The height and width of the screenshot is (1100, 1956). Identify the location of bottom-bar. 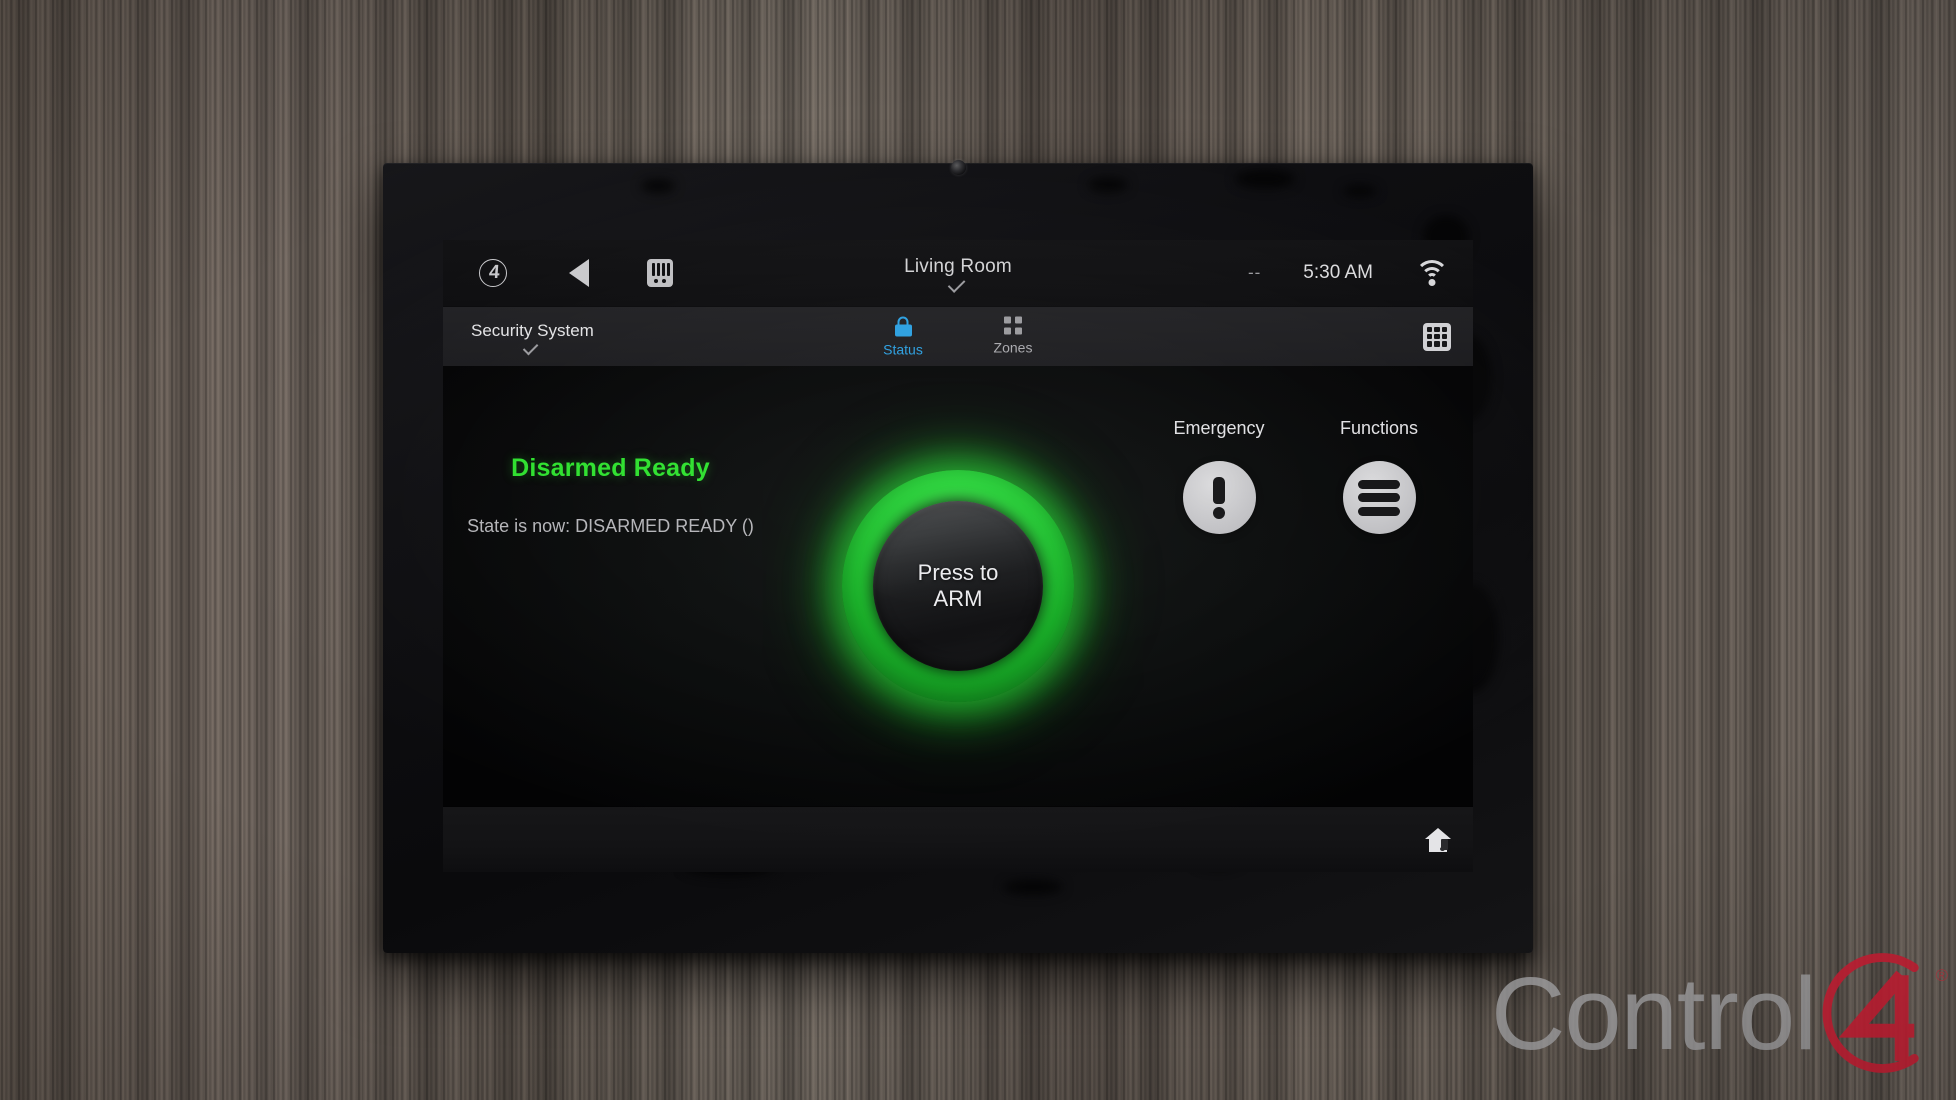
(958, 839).